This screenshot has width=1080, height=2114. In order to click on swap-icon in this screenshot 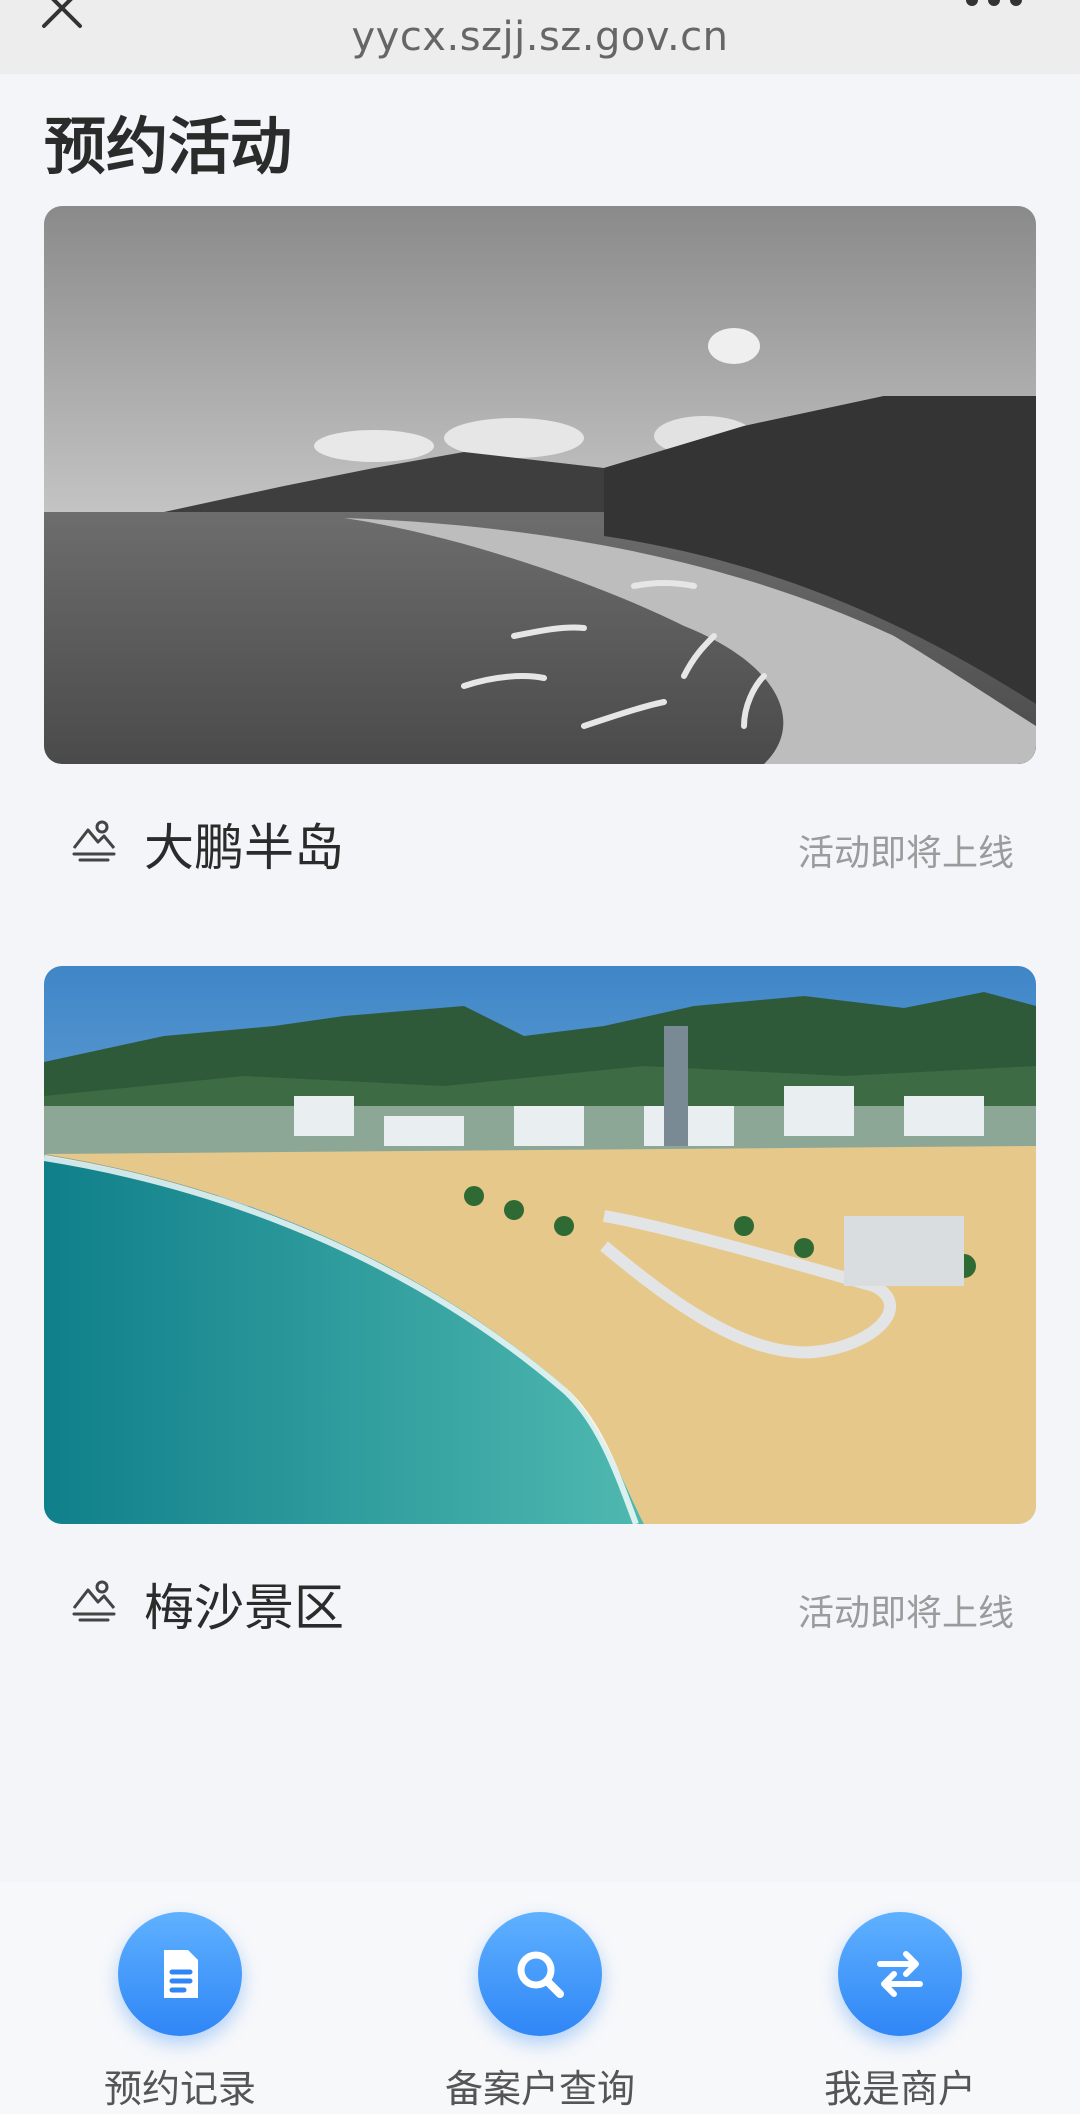, I will do `click(900, 1974)`.